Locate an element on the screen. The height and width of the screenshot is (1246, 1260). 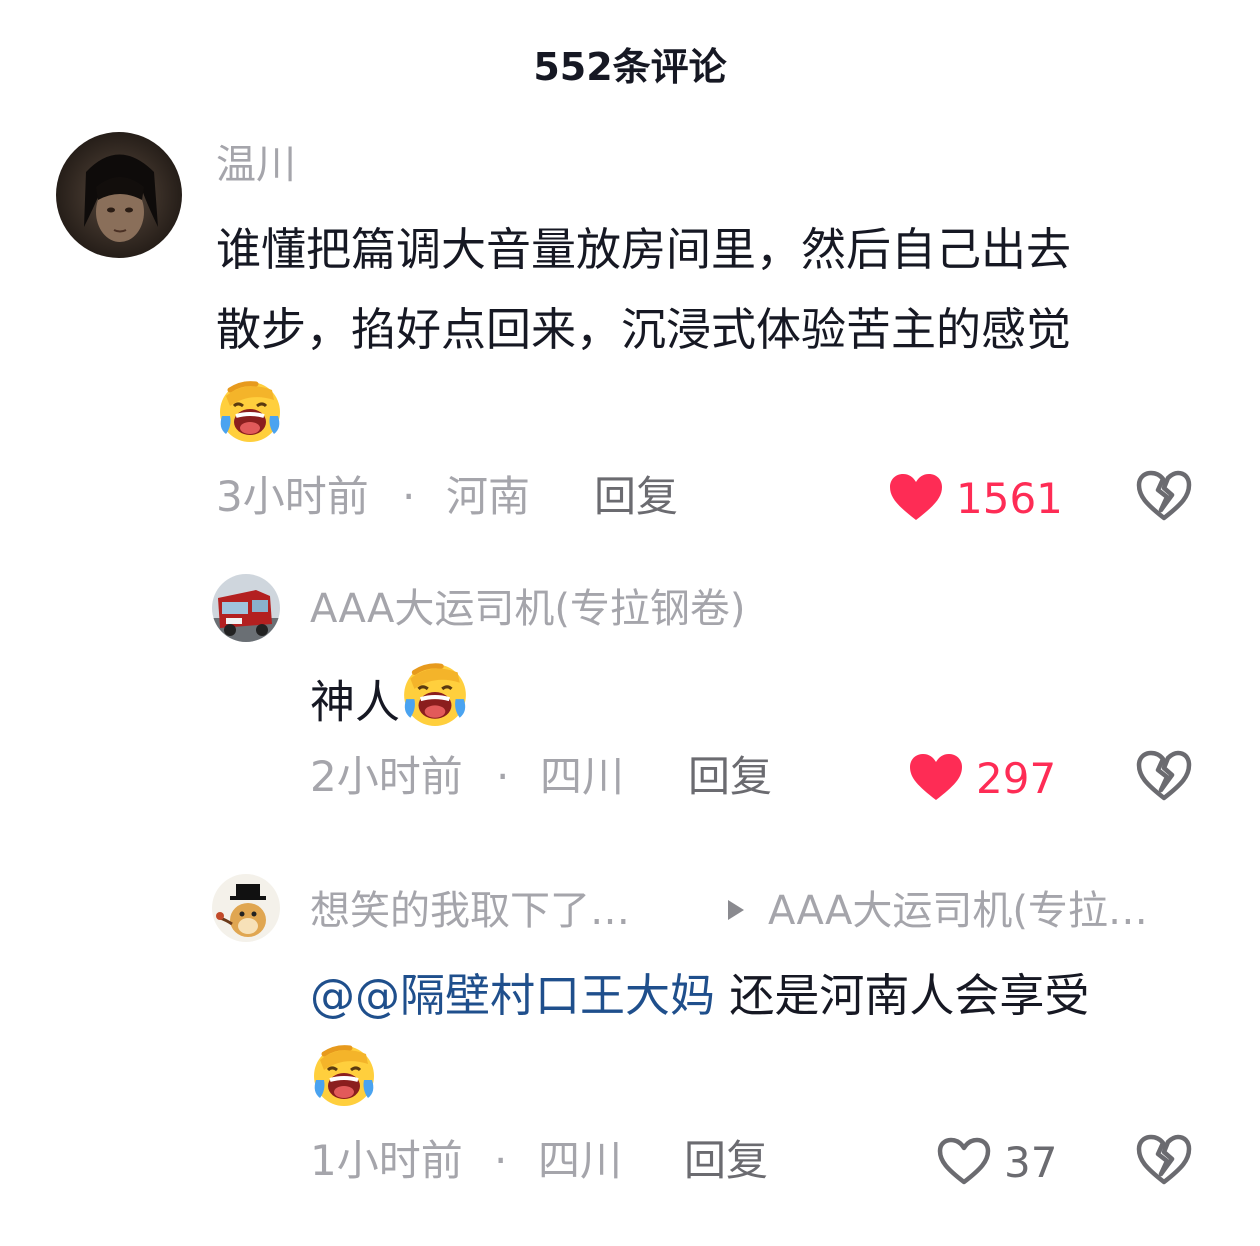
like-button: 1561 is located at coordinates (975, 499).